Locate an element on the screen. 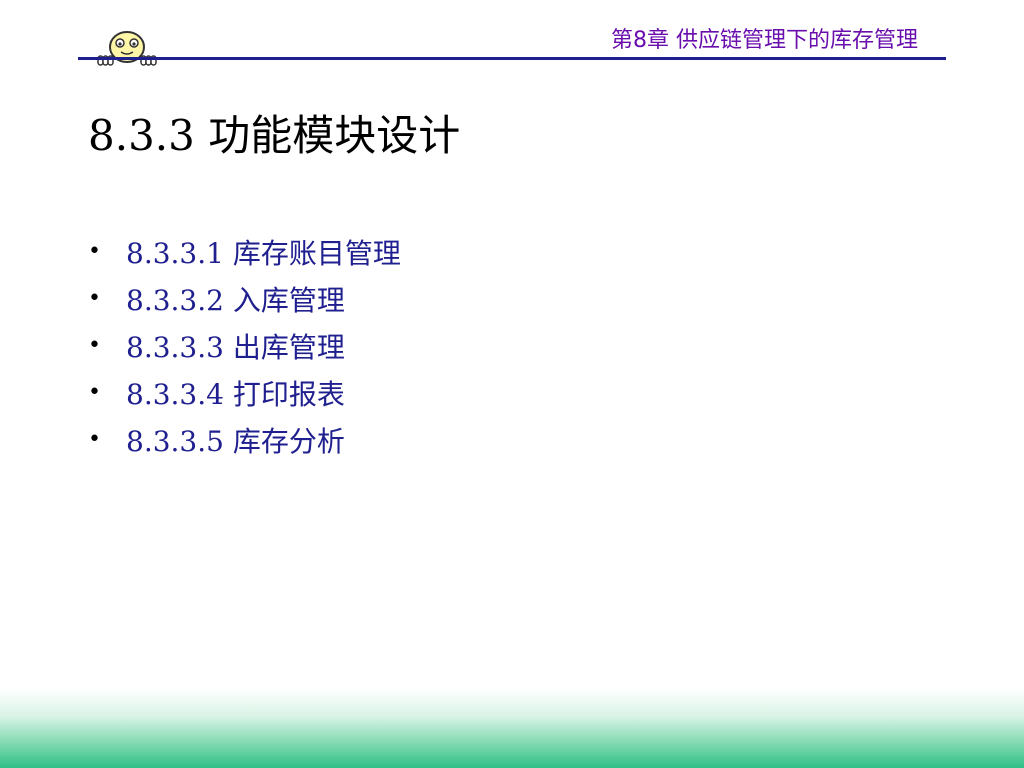 The height and width of the screenshot is (768, 1024). list-item: • 8.3.3.3 出库管理 is located at coordinates (244, 345).